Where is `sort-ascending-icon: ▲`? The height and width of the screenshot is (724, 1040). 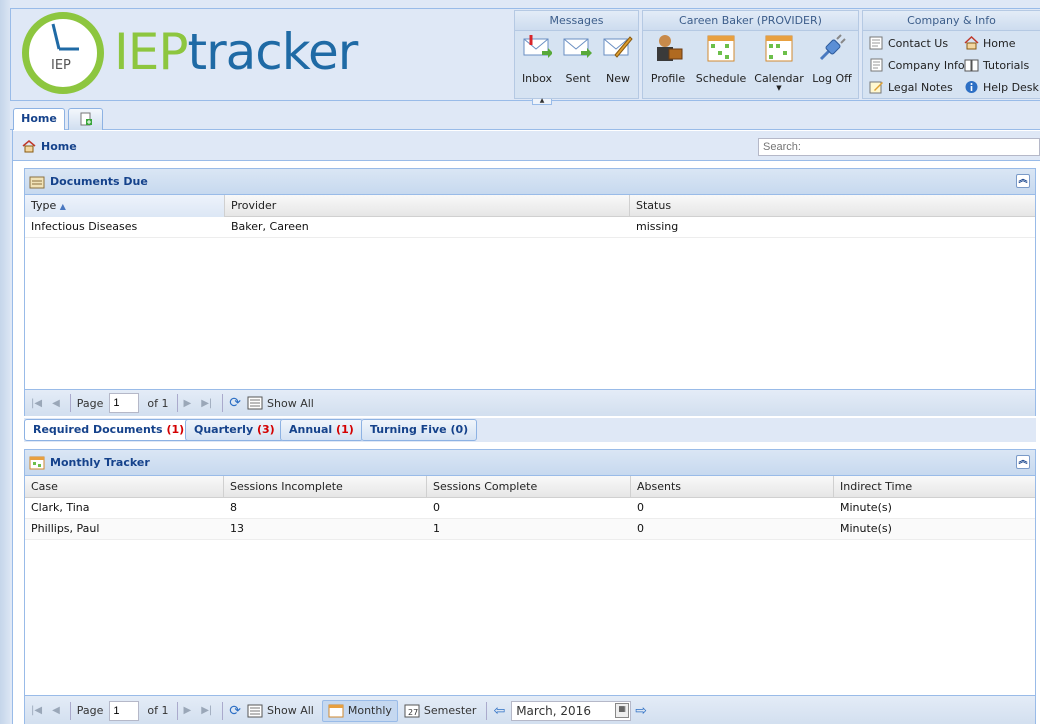 sort-ascending-icon: ▲ is located at coordinates (62, 206).